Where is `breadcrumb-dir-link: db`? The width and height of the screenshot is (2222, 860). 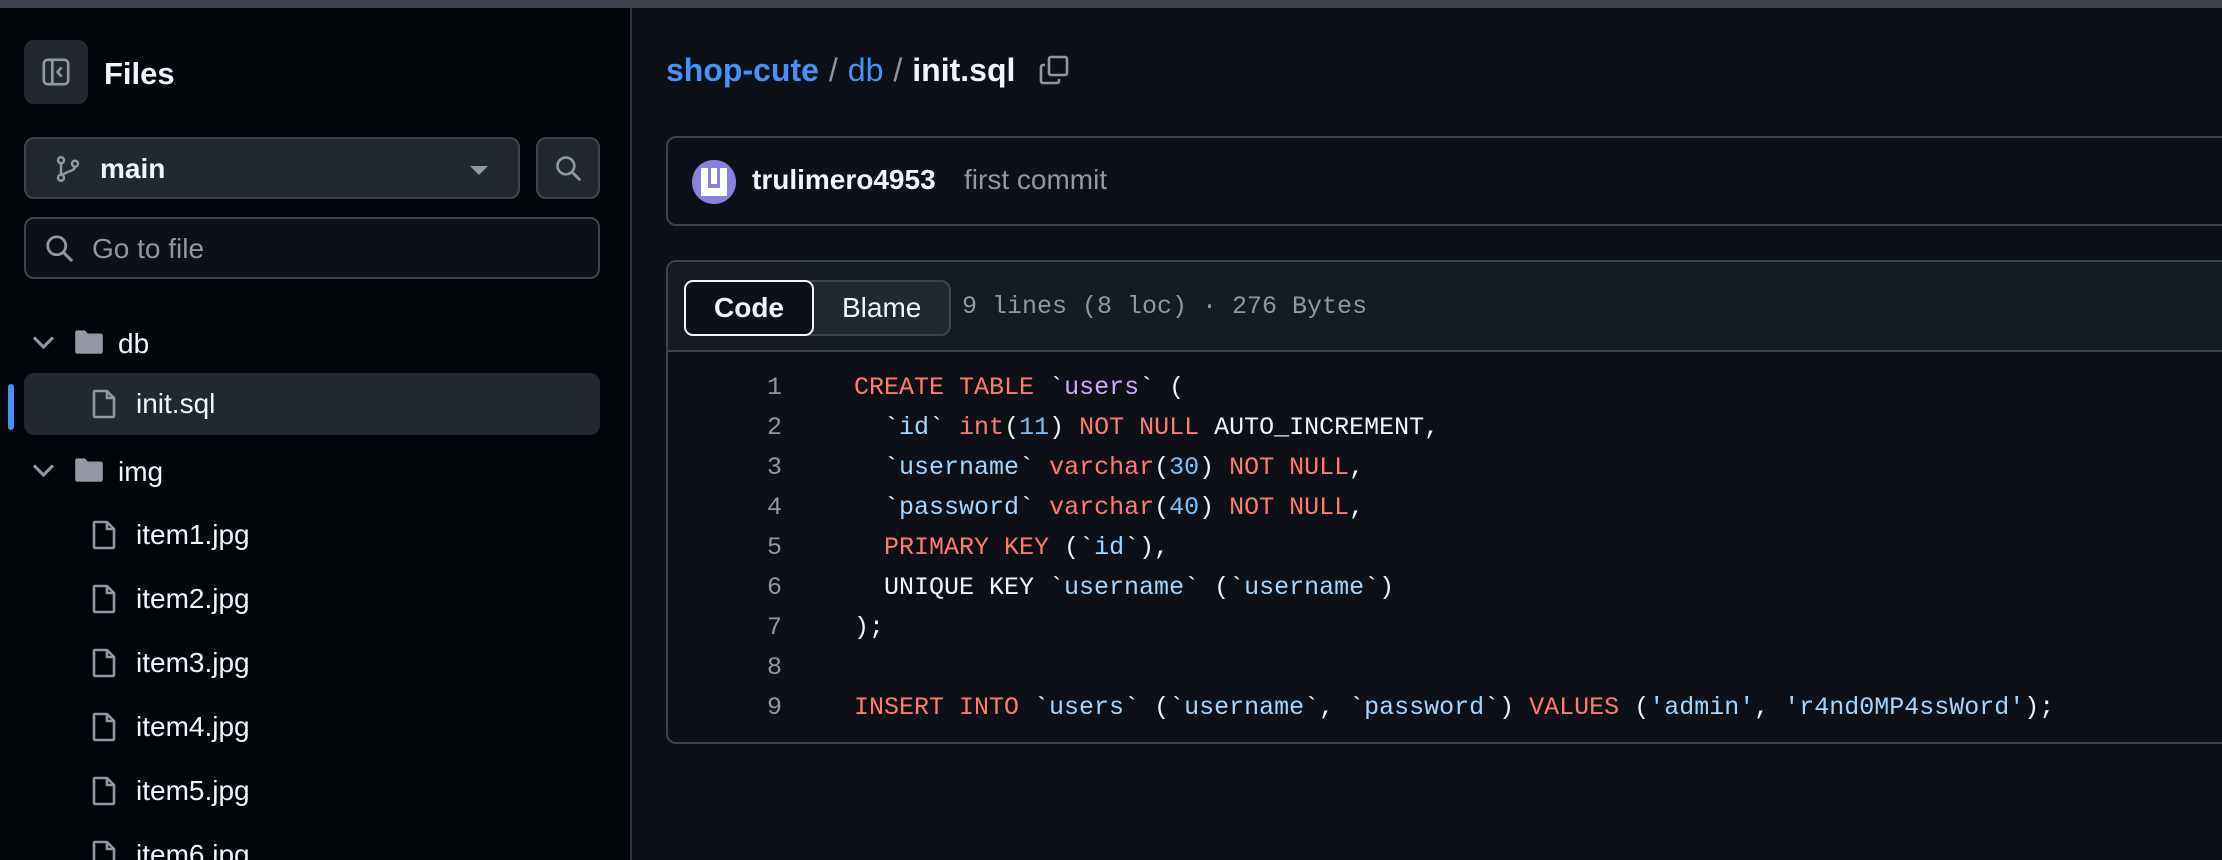
breadcrumb-dir-link: db is located at coordinates (866, 70).